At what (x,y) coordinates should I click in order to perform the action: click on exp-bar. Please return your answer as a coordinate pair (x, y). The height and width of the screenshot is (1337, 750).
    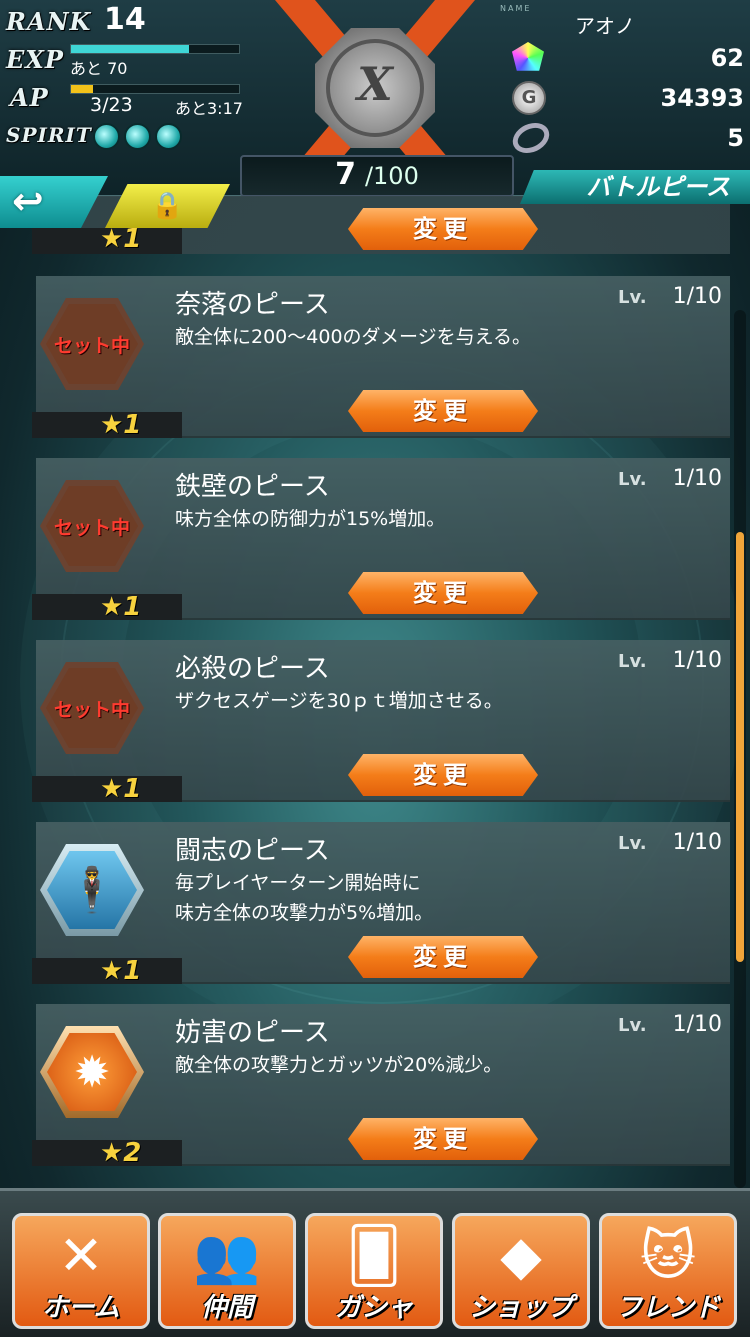
    Looking at the image, I should click on (155, 49).